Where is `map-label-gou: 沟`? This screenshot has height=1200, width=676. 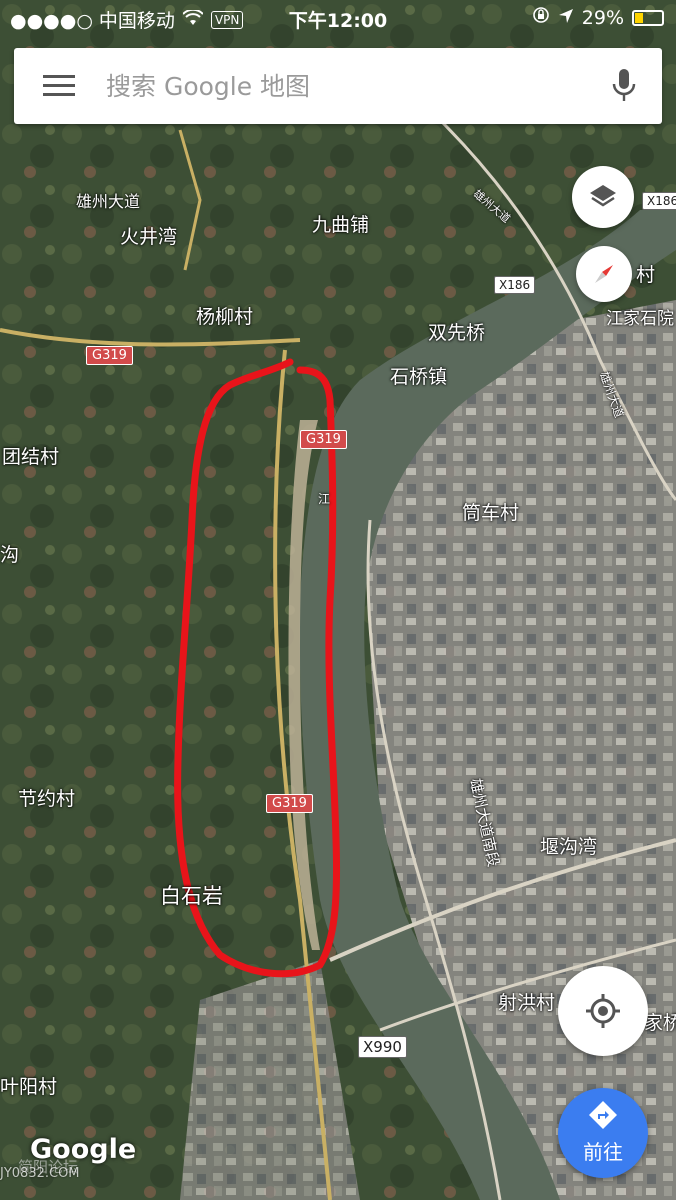 map-label-gou: 沟 is located at coordinates (10, 555).